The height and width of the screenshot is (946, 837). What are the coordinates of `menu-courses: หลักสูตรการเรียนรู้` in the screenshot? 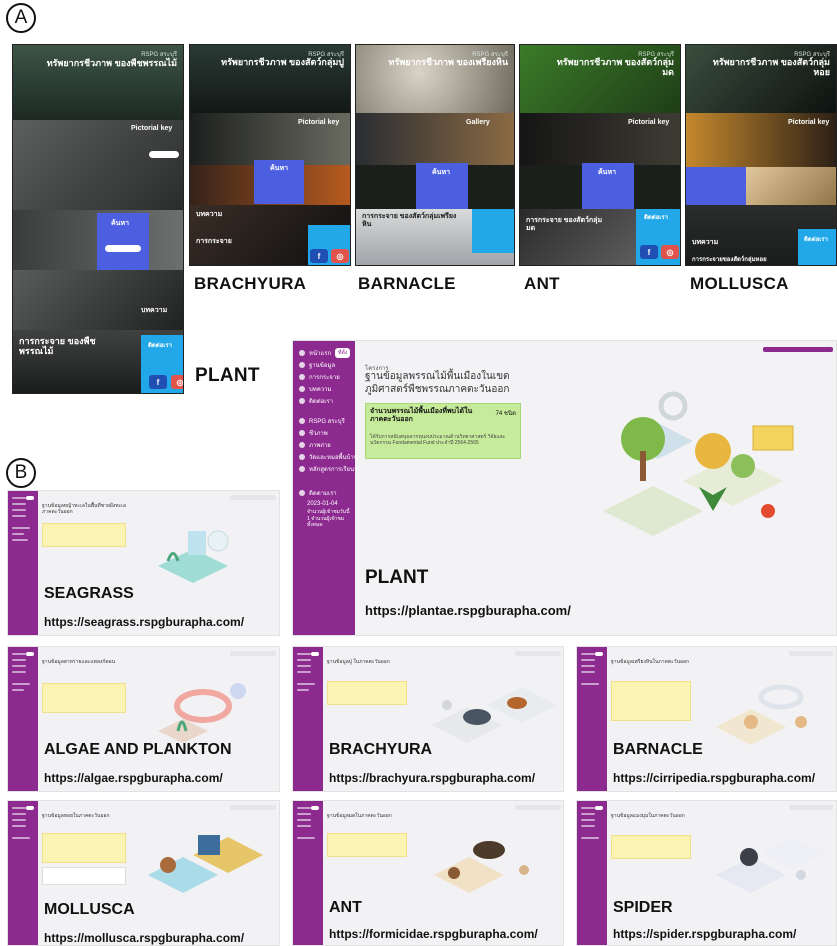 It's located at (328, 469).